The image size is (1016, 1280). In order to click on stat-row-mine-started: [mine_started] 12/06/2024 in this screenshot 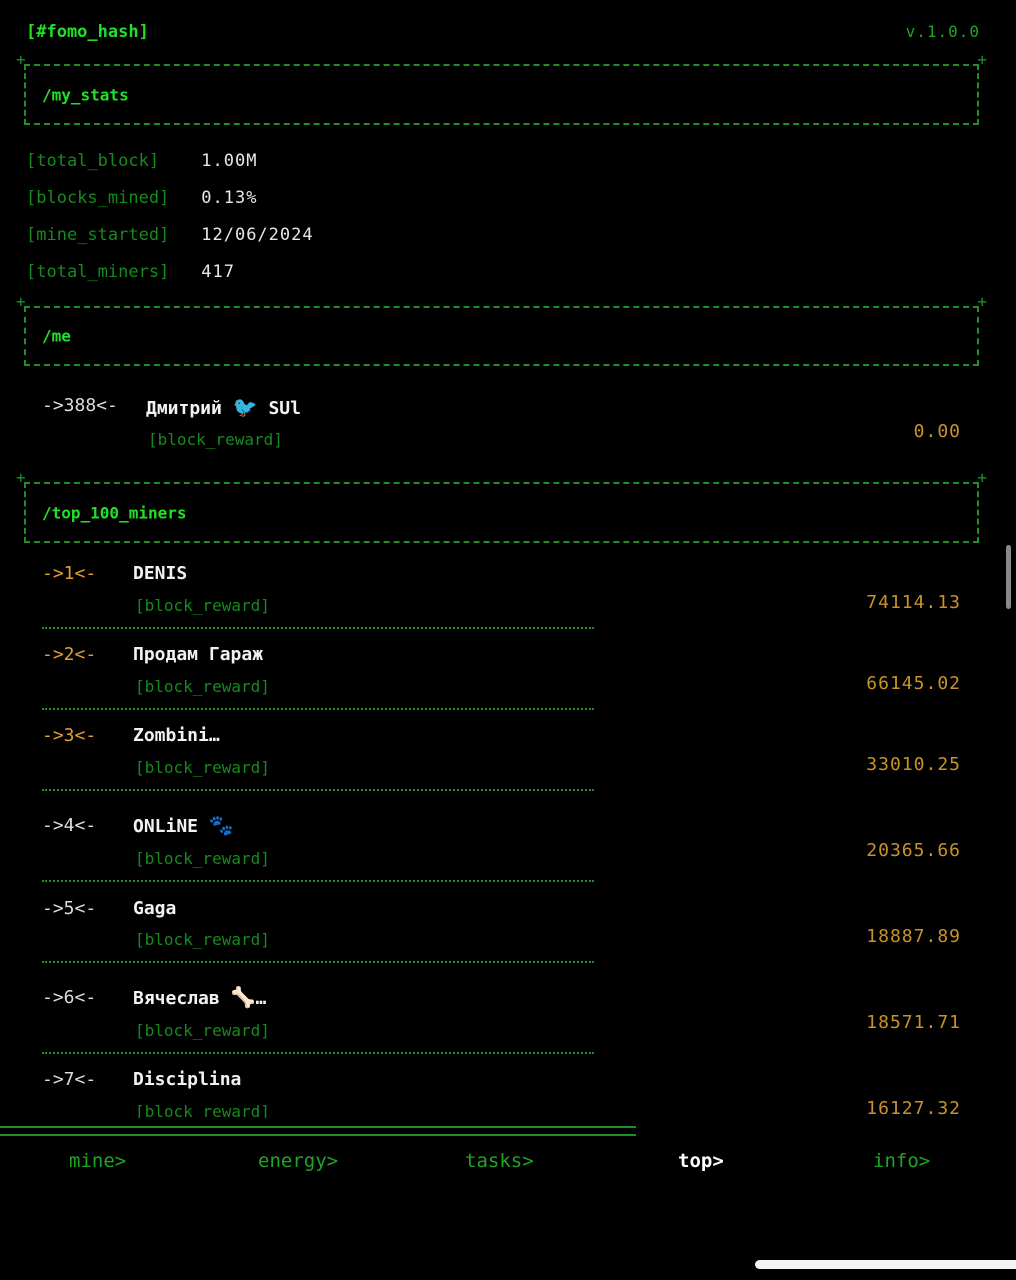, I will do `click(170, 235)`.